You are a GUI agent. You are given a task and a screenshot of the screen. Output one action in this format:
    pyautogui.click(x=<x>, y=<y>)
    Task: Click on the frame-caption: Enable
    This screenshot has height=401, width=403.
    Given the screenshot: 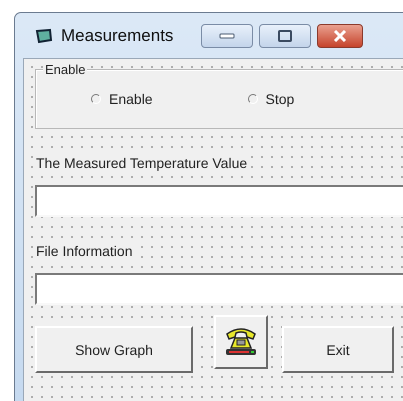 What is the action you would take?
    pyautogui.click(x=65, y=69)
    